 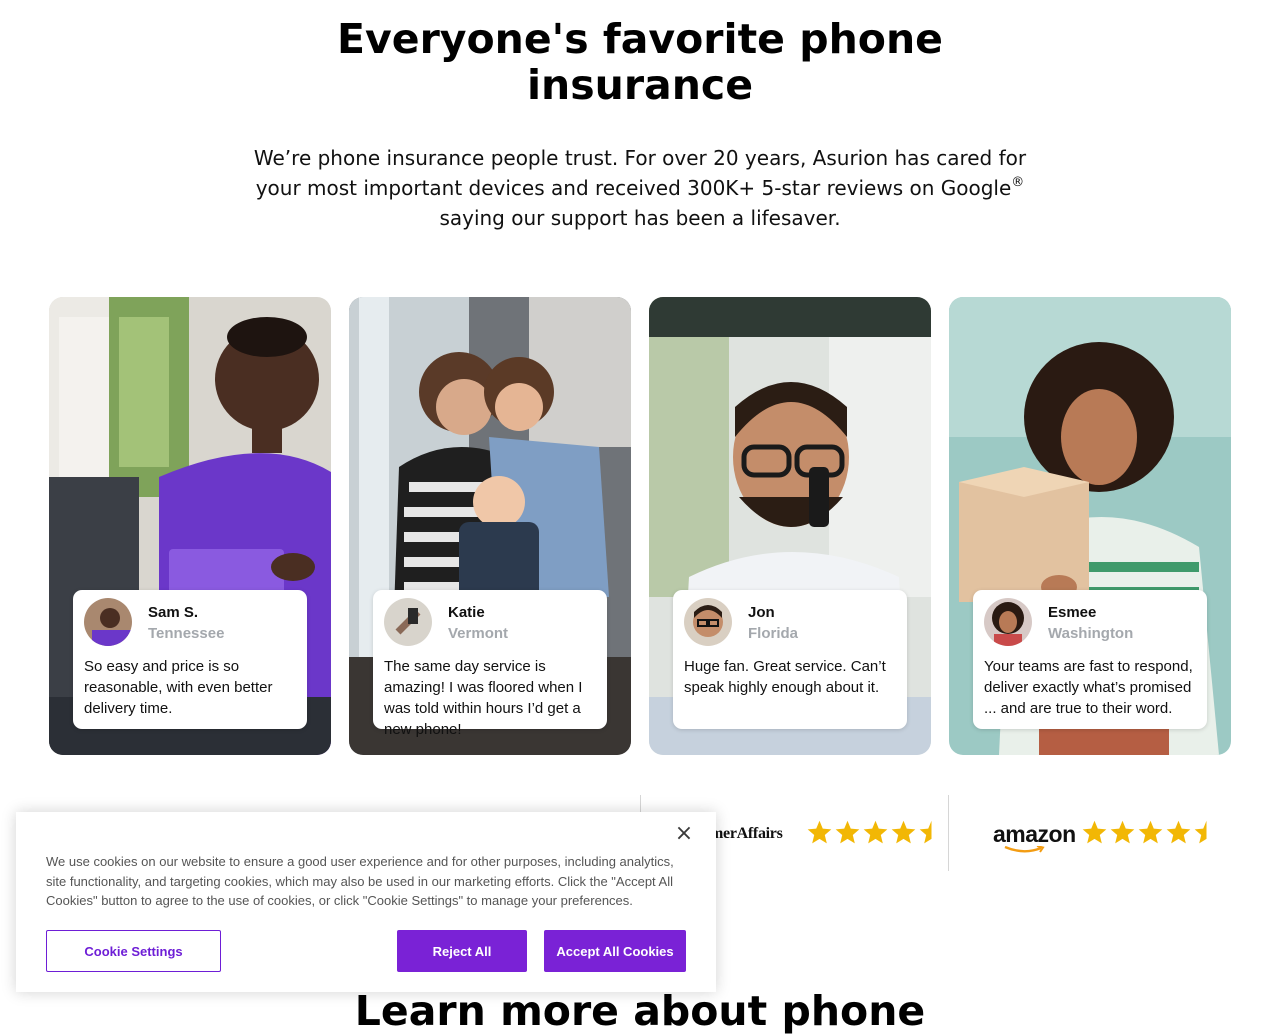 I want to click on amazon-smile-icon, so click(x=1024, y=849).